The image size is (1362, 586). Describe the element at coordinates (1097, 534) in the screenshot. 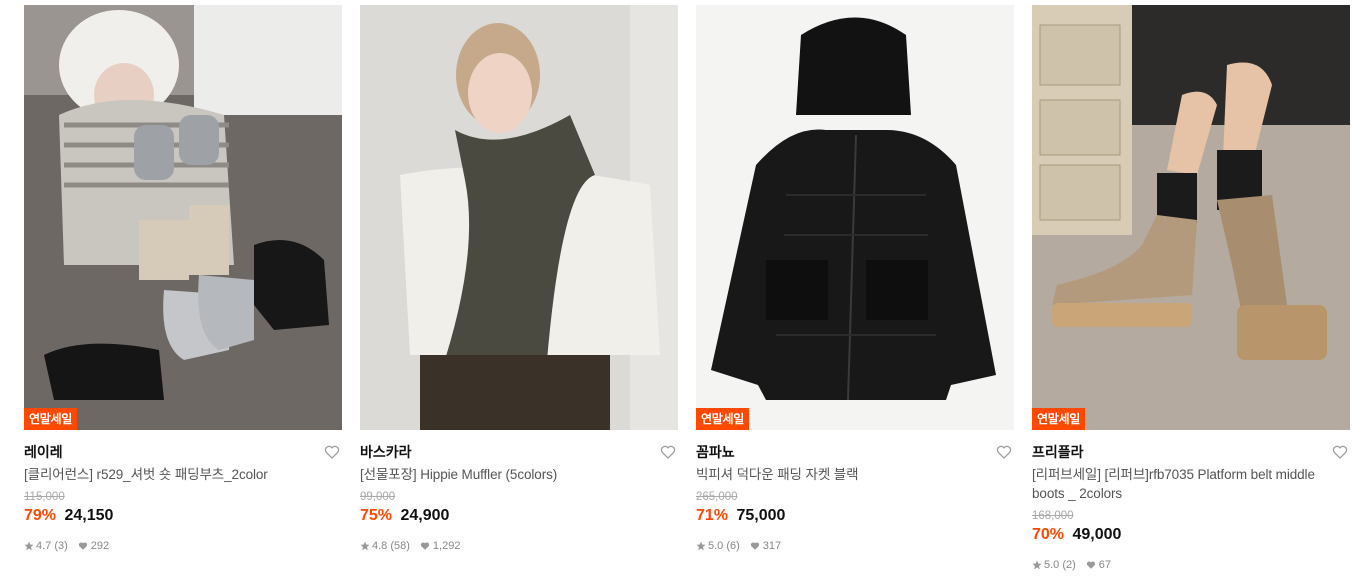

I see `sale-price: 49,000` at that location.